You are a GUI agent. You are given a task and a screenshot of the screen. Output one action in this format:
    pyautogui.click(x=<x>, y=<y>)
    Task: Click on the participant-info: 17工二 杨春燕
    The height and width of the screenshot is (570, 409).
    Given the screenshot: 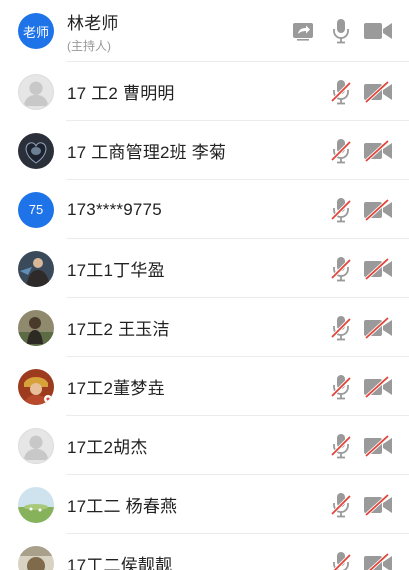 What is the action you would take?
    pyautogui.click(x=122, y=504)
    